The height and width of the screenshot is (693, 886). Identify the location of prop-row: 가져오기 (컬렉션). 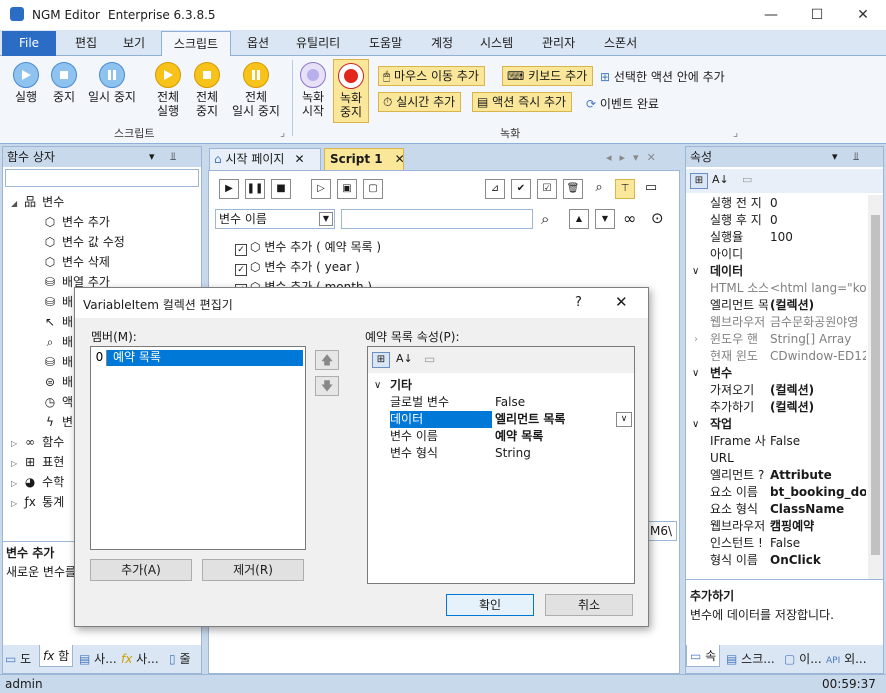
(776, 390).